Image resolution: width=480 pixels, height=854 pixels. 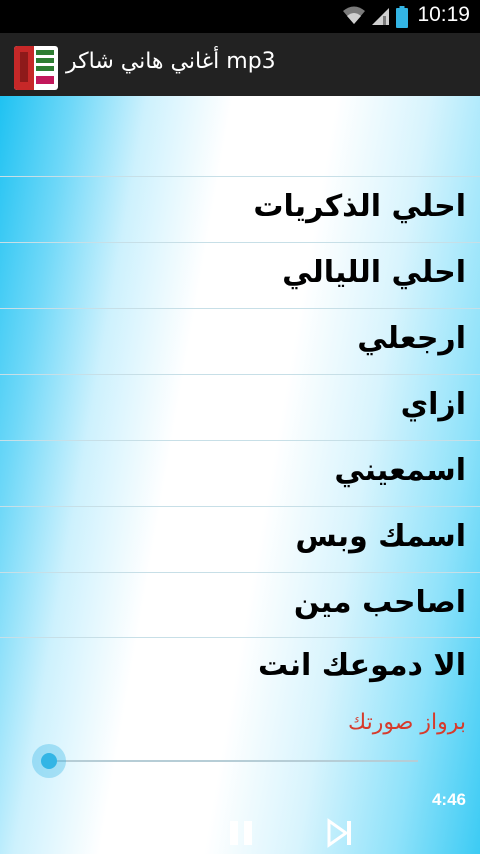 I want to click on now-playing-title: الا دموعك انت, so click(x=361, y=665).